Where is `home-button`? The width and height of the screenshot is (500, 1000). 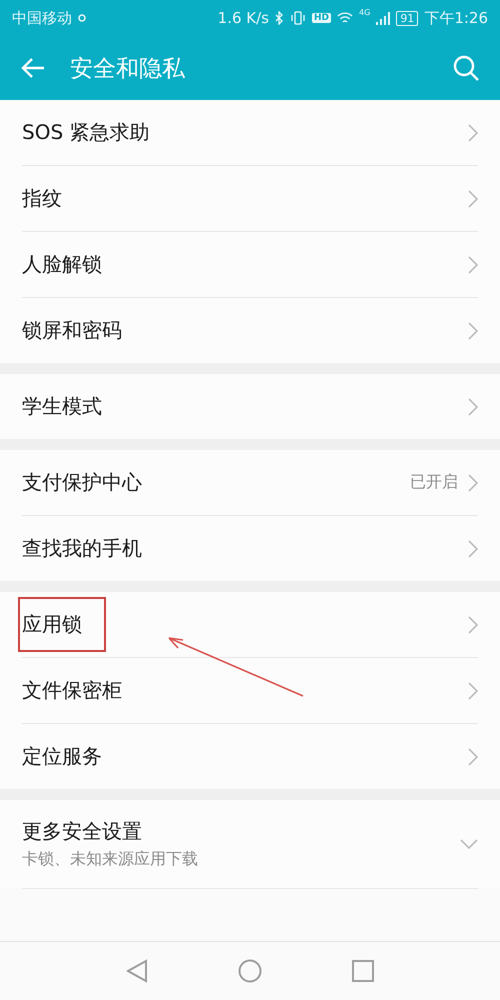 home-button is located at coordinates (250, 971).